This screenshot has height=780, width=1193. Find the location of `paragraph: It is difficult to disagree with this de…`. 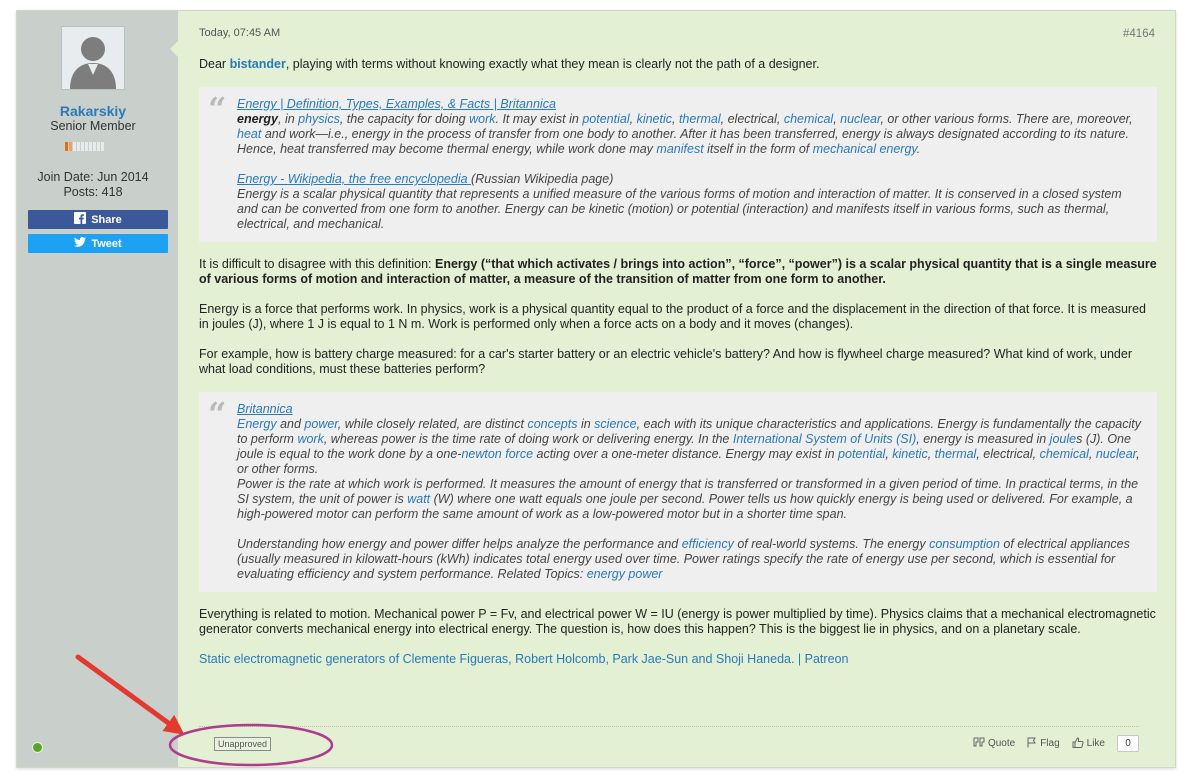

paragraph: It is difficult to disagree with this de… is located at coordinates (678, 271).